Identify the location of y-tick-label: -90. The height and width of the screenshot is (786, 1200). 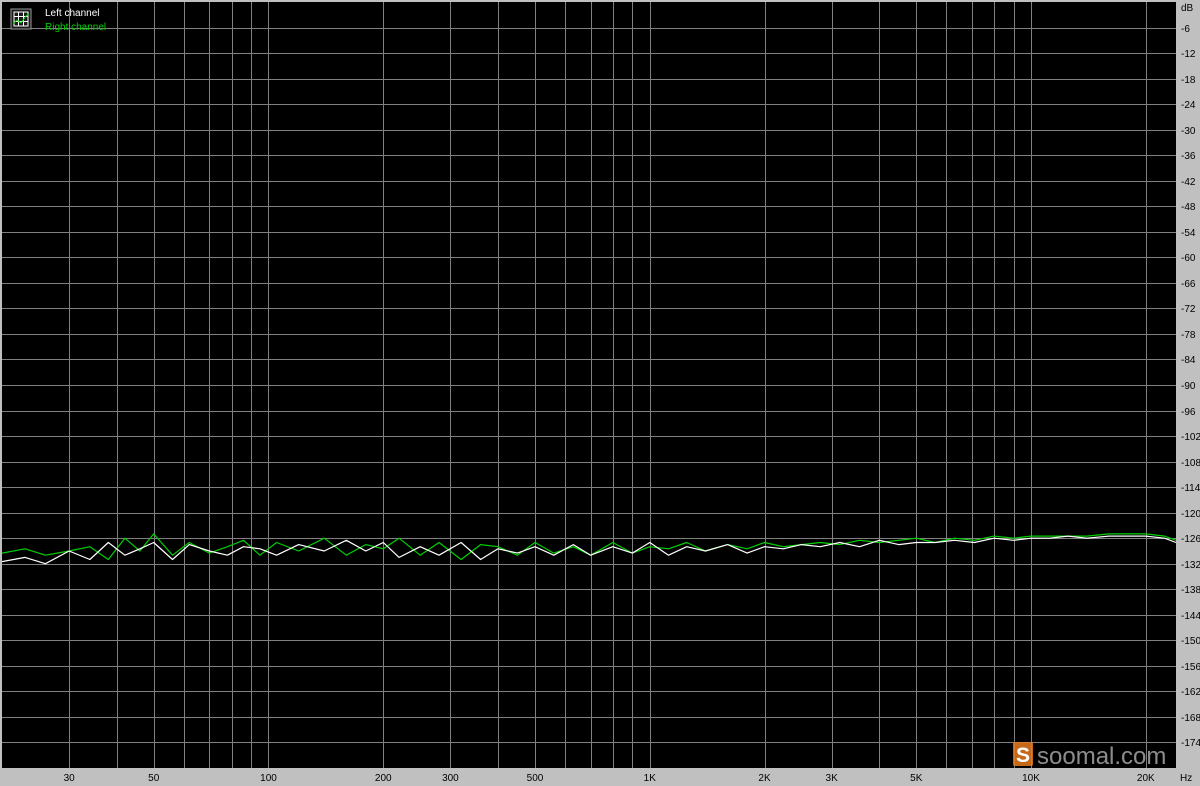
(1188, 386).